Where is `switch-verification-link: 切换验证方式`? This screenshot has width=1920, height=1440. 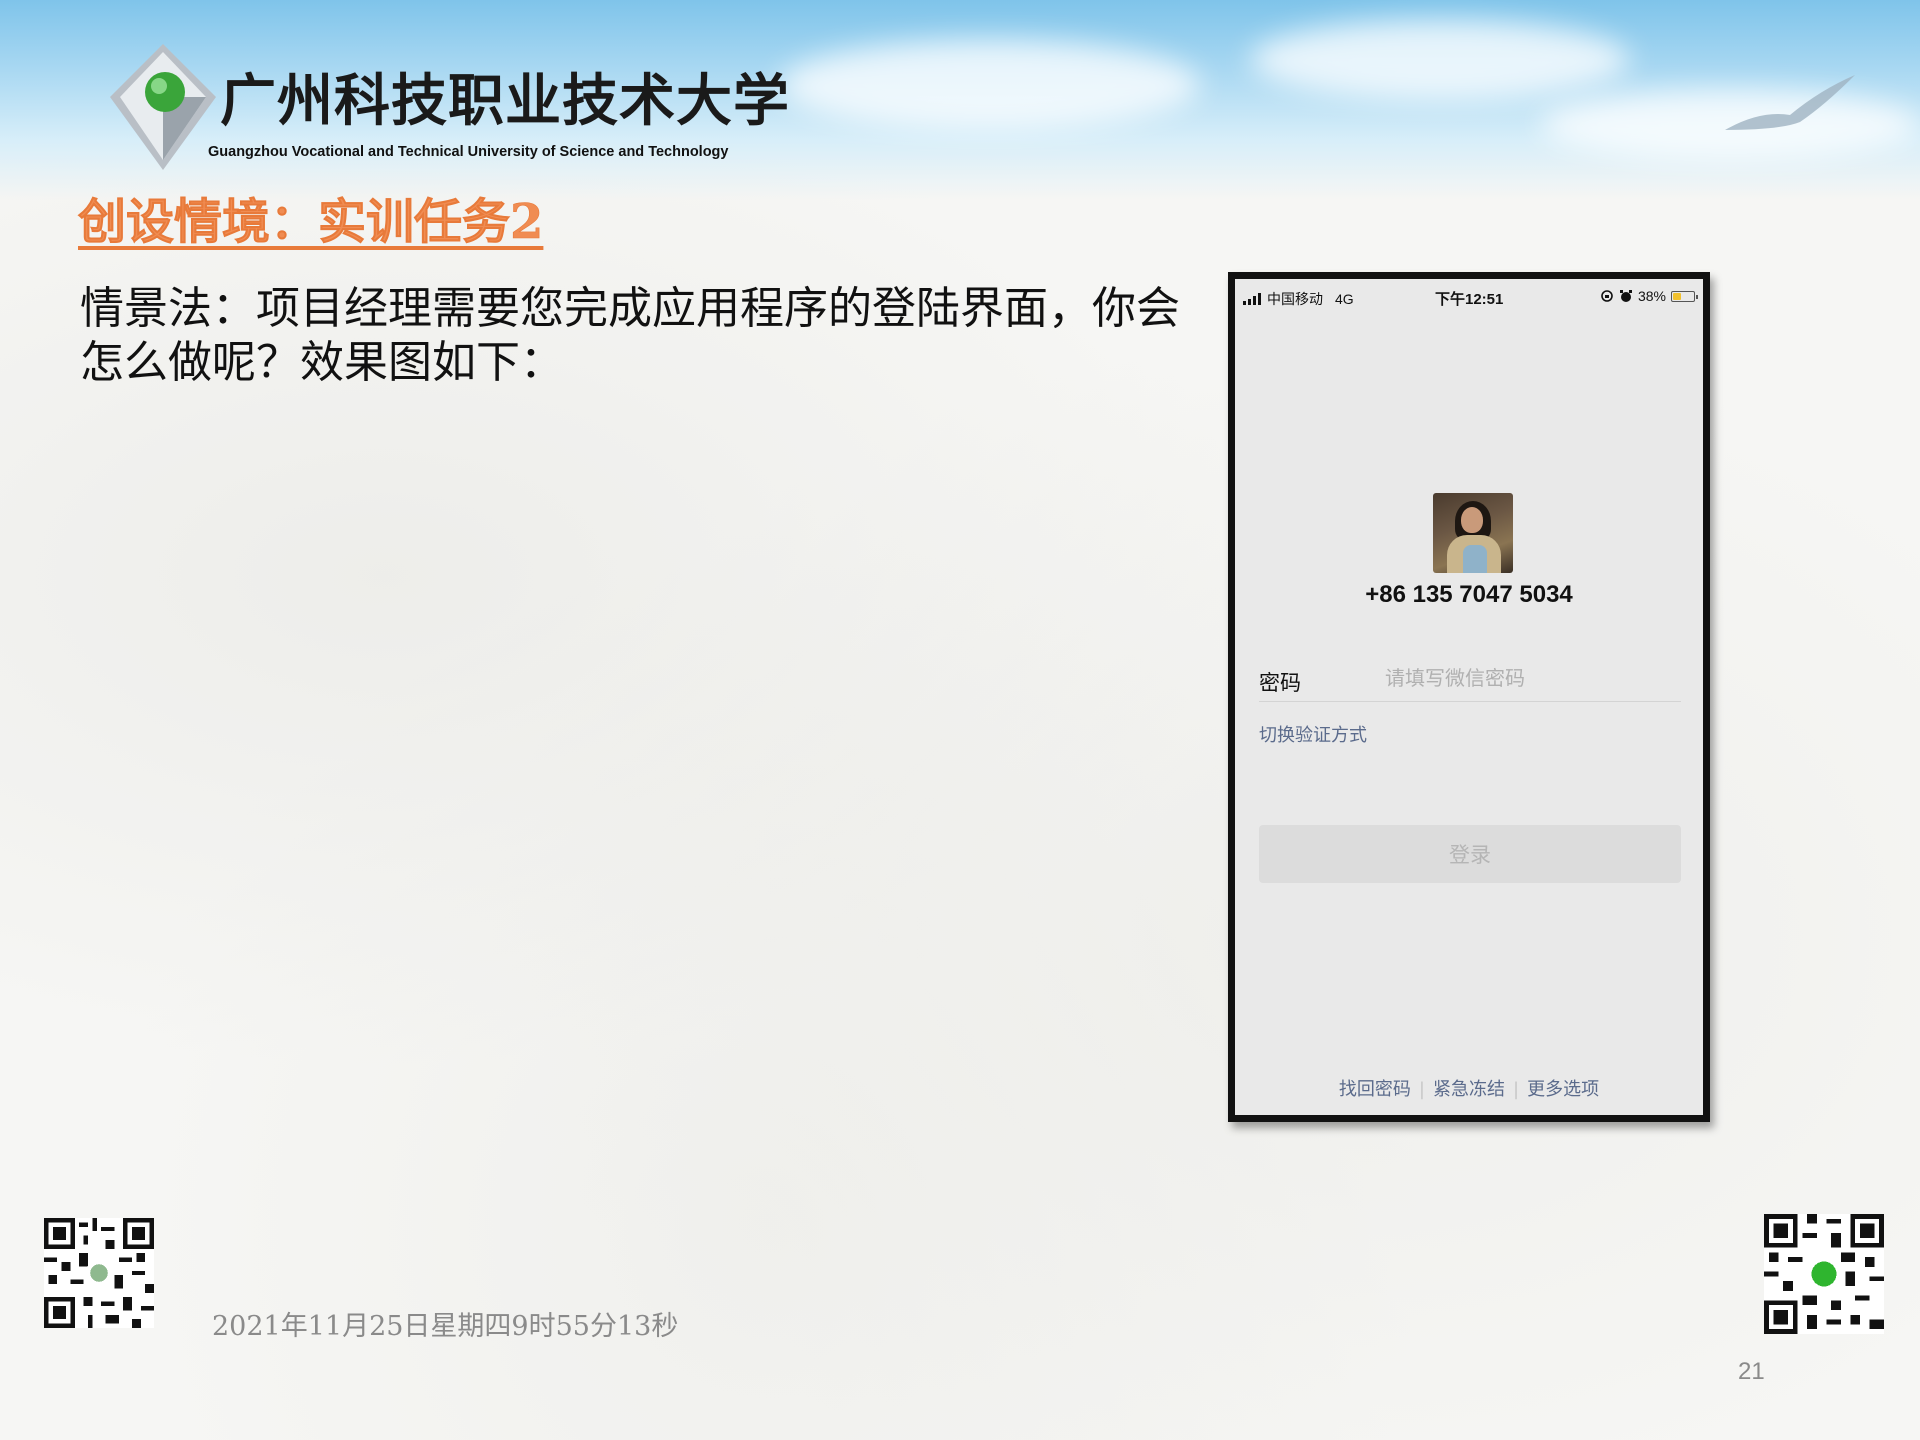 switch-verification-link: 切换验证方式 is located at coordinates (1313, 734).